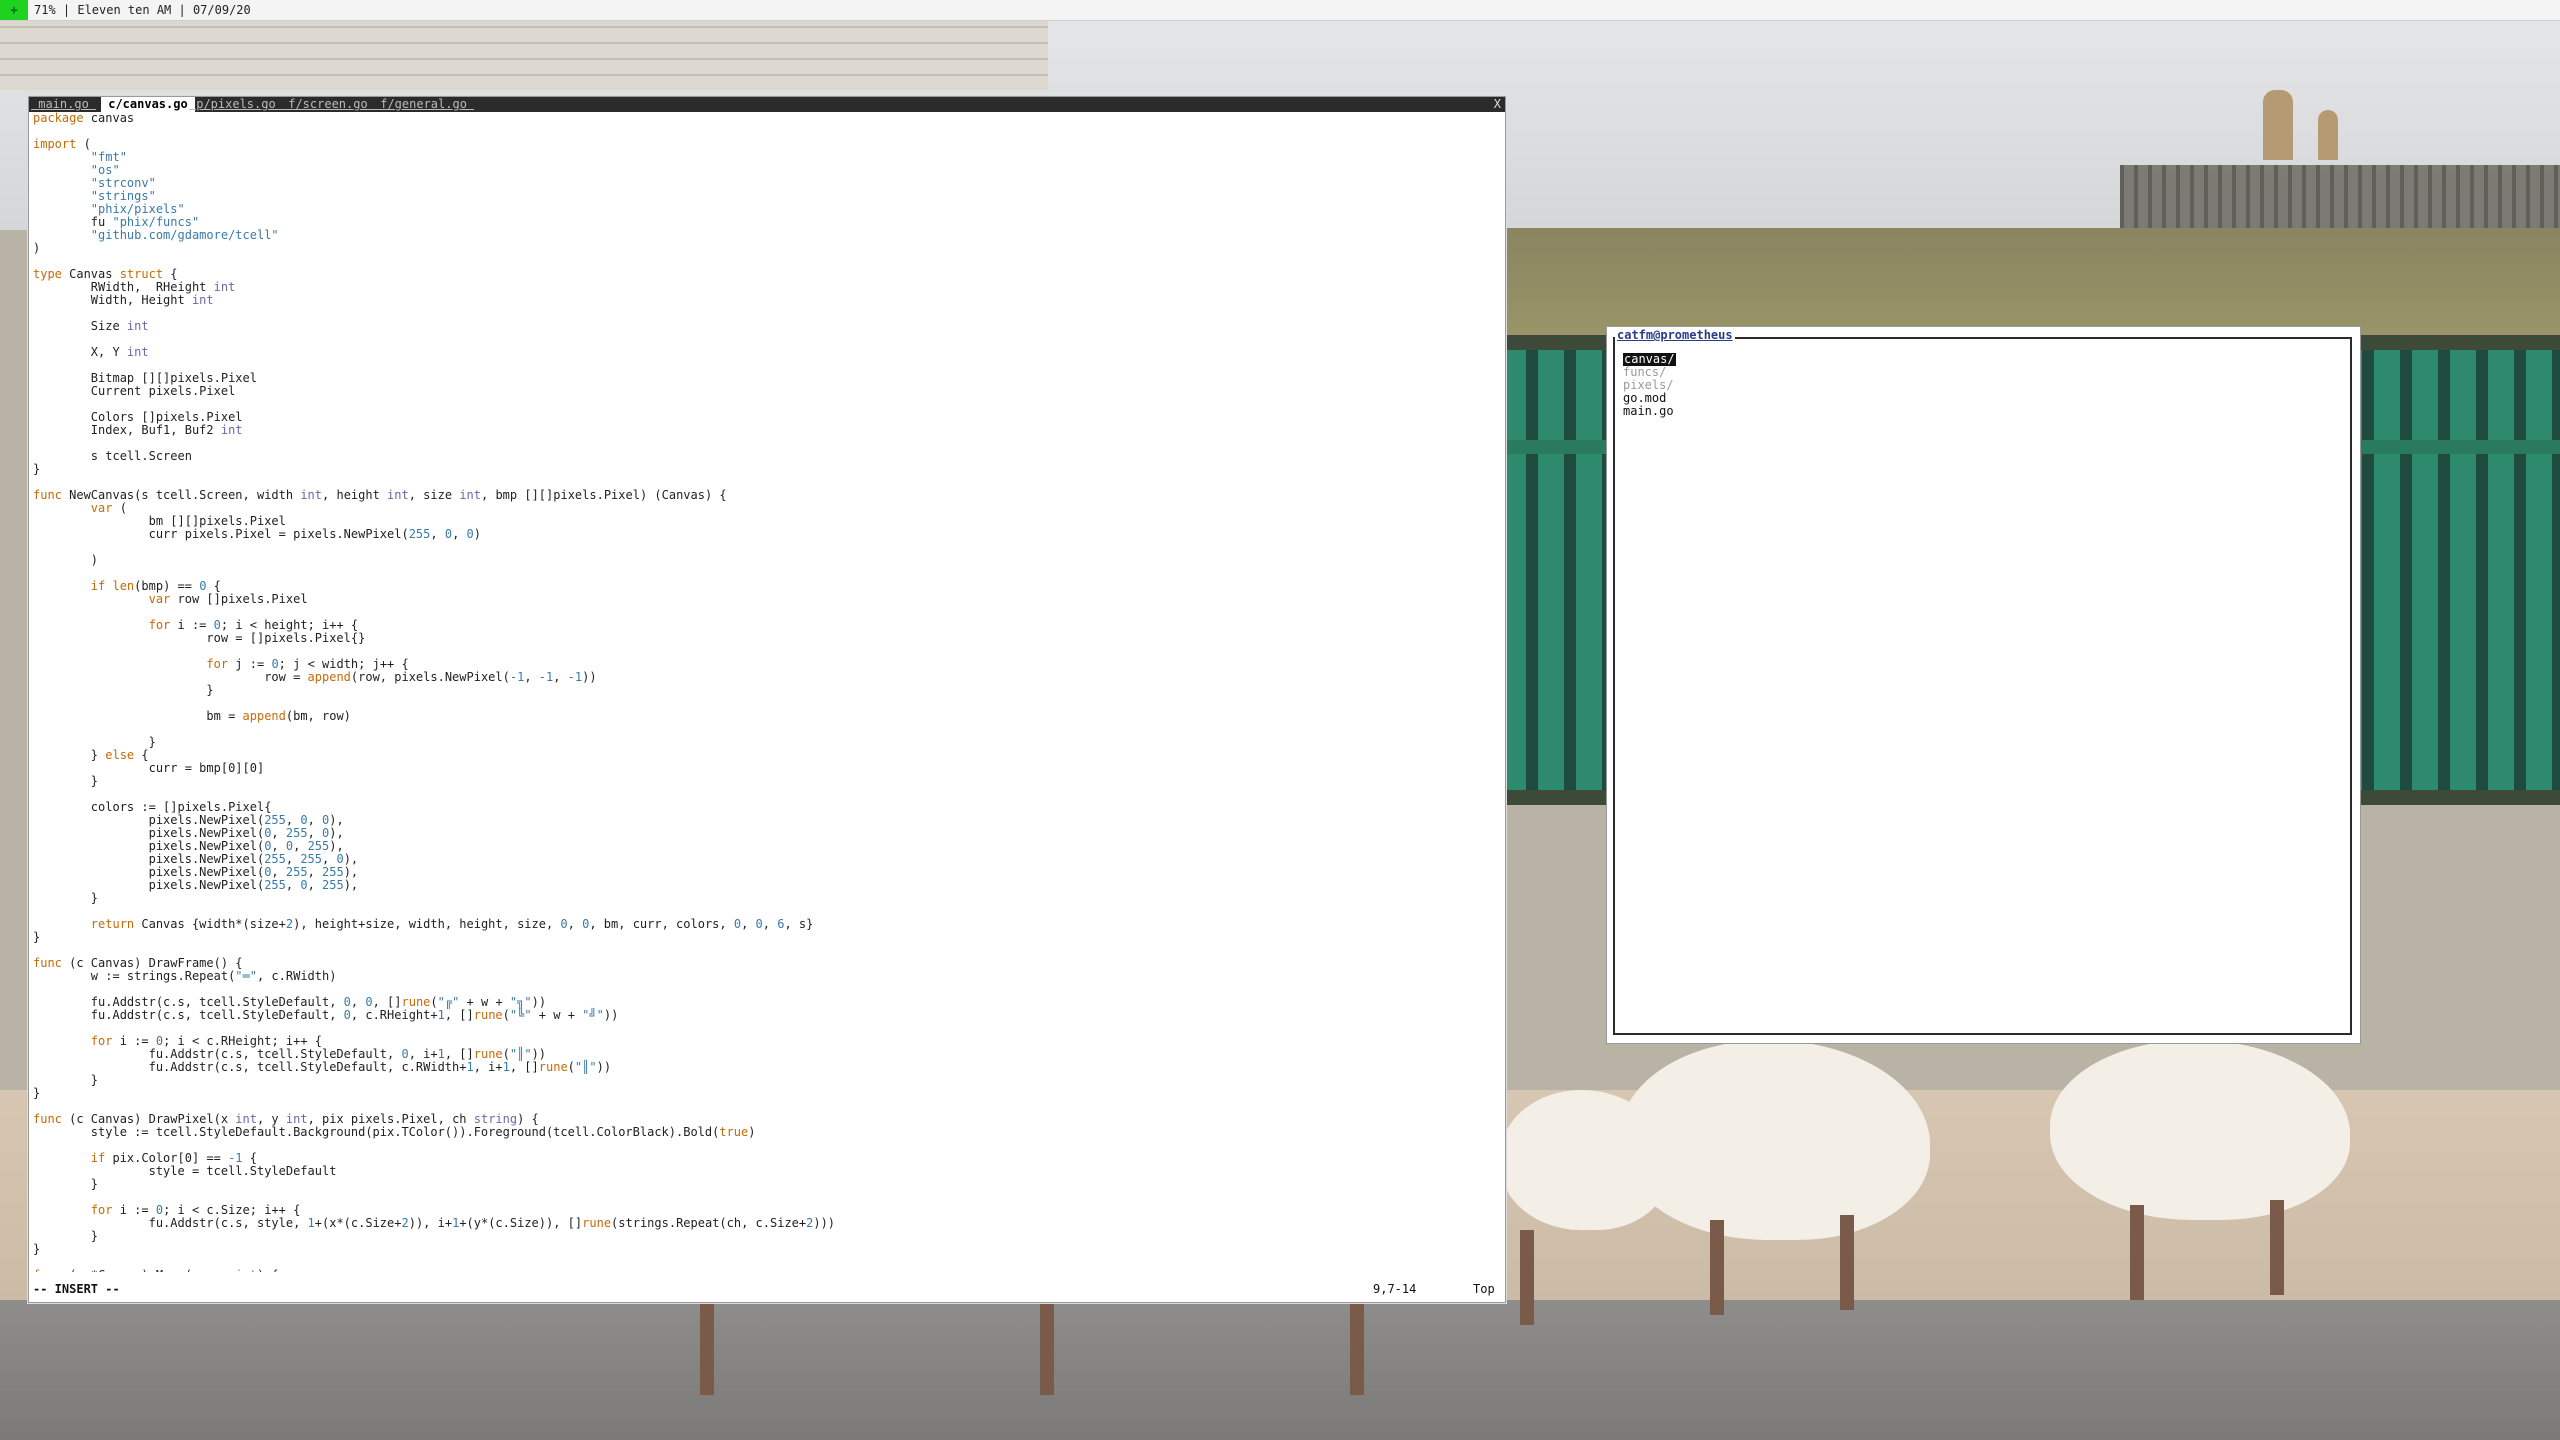  Describe the element at coordinates (763, 430) in the screenshot. I see `code-line: Index, Buf1, Buf2 int` at that location.